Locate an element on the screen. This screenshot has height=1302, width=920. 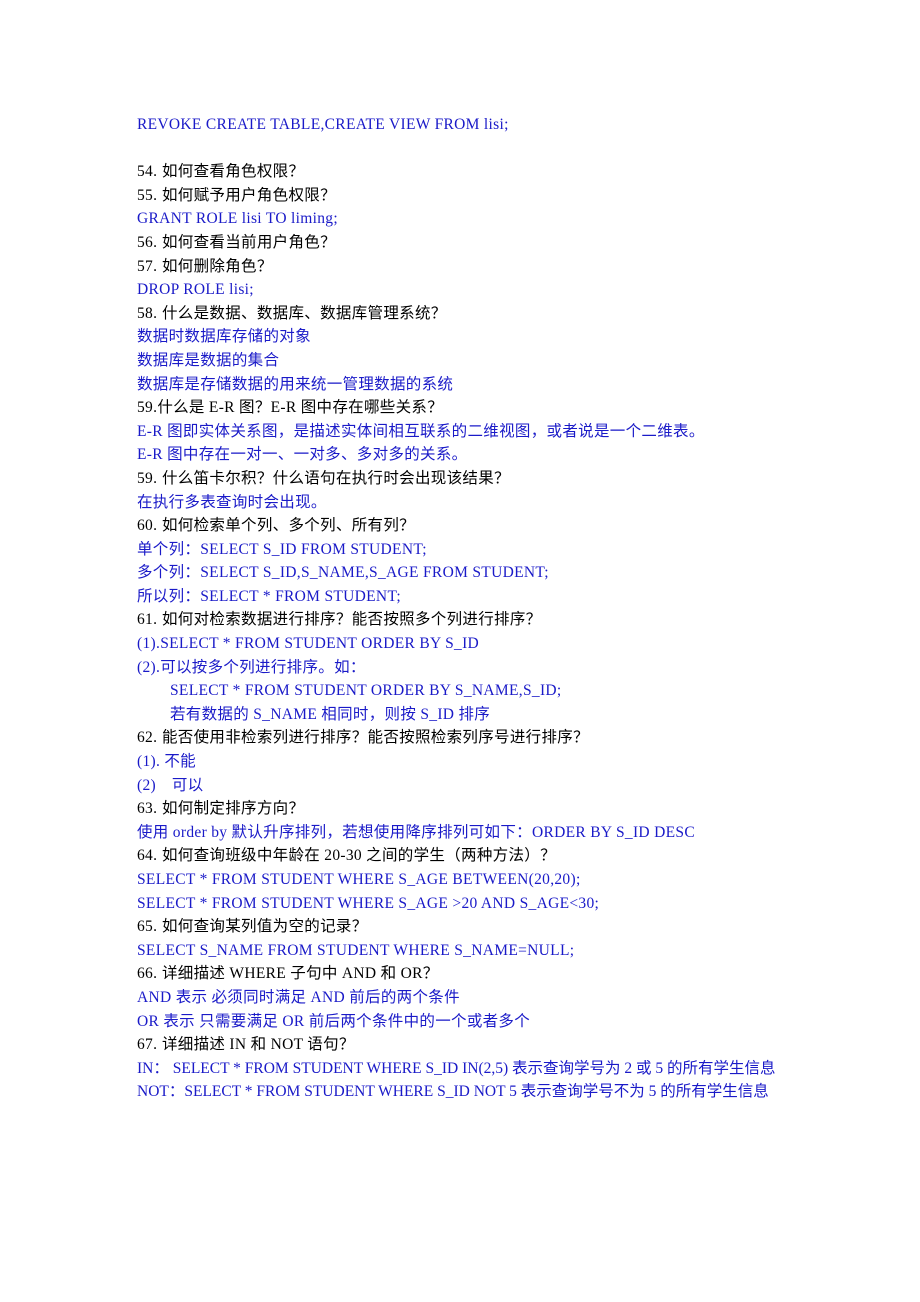
question-number: 62. is located at coordinates (147, 738).